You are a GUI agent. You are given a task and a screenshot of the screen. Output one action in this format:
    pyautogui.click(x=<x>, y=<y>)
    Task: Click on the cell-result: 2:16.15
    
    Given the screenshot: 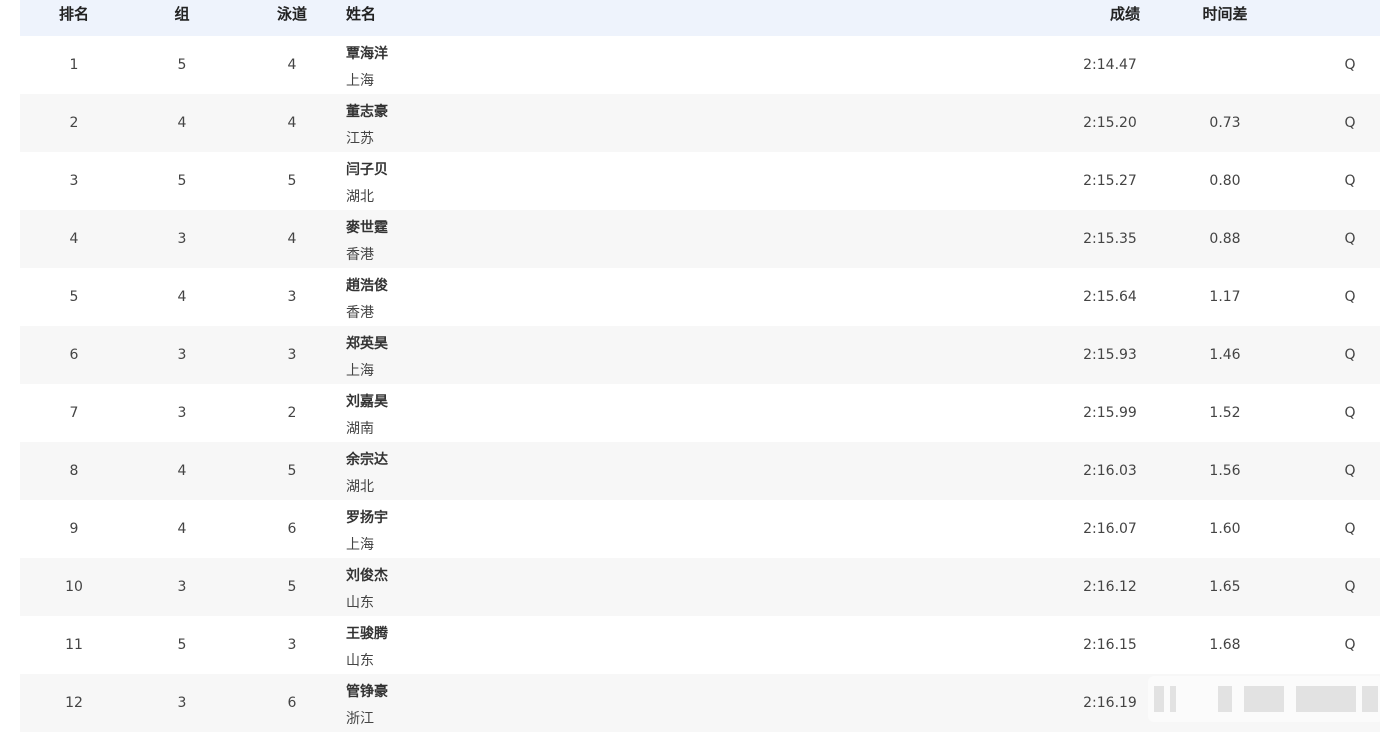 What is the action you would take?
    pyautogui.click(x=1110, y=645)
    